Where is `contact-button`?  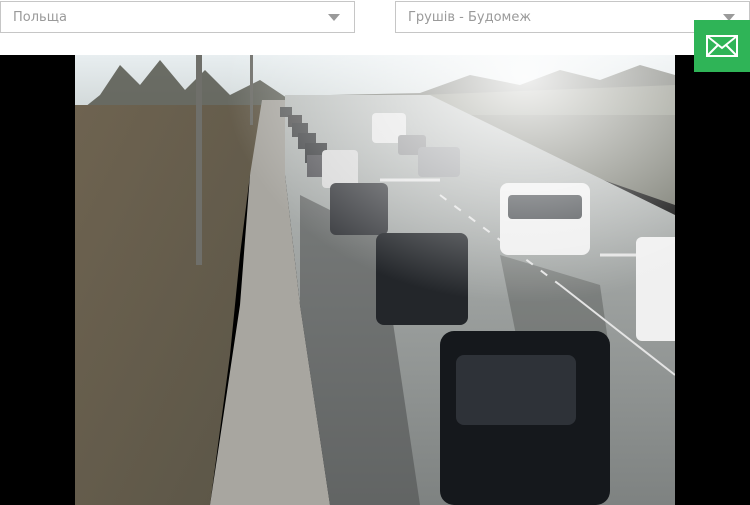
contact-button is located at coordinates (722, 46).